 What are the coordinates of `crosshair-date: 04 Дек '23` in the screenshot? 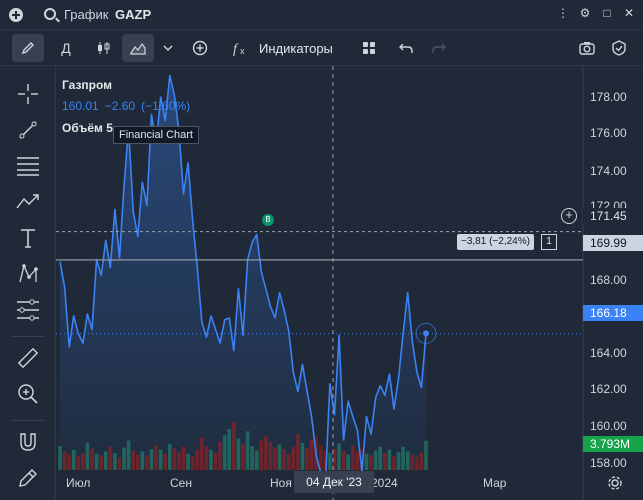 It's located at (334, 482).